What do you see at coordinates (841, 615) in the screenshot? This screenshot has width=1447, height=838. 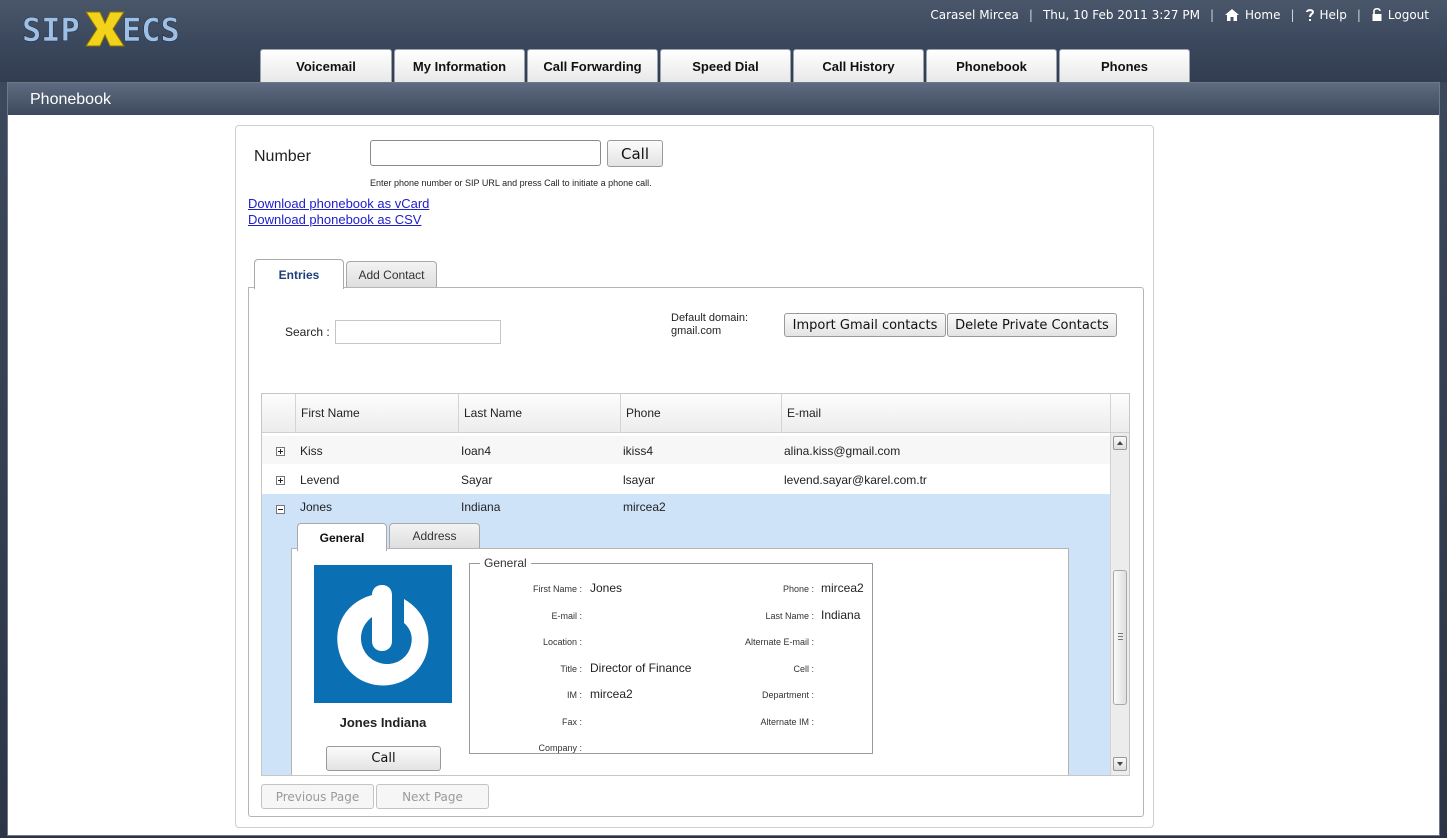 I see `value-last-name: Indiana` at bounding box center [841, 615].